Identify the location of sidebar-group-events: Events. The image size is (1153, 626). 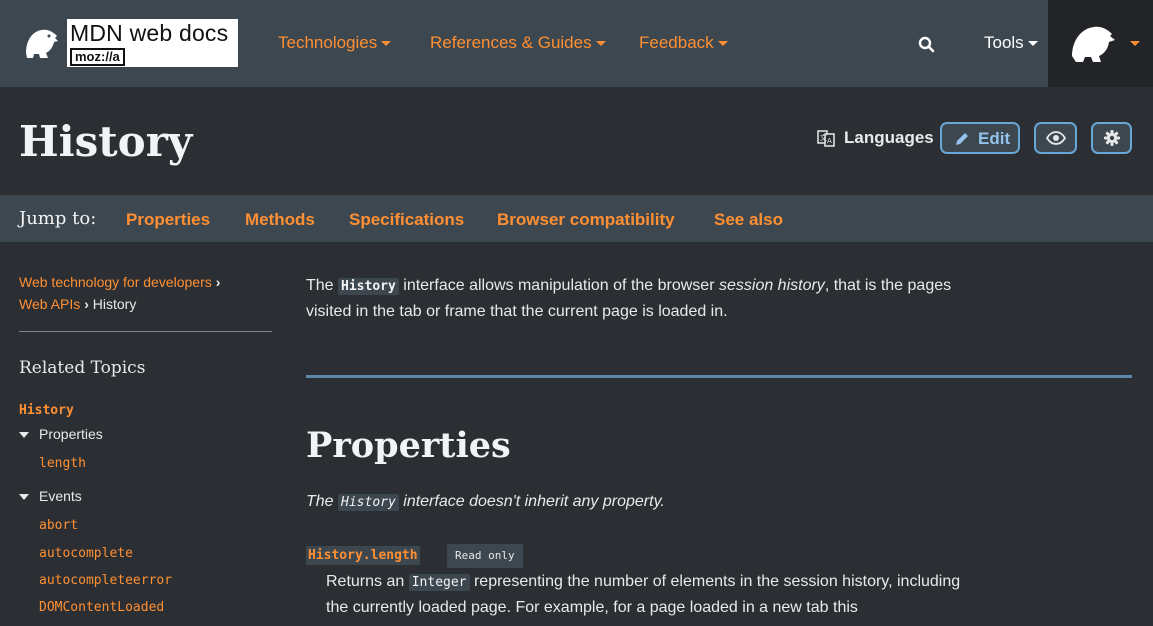
(50, 496).